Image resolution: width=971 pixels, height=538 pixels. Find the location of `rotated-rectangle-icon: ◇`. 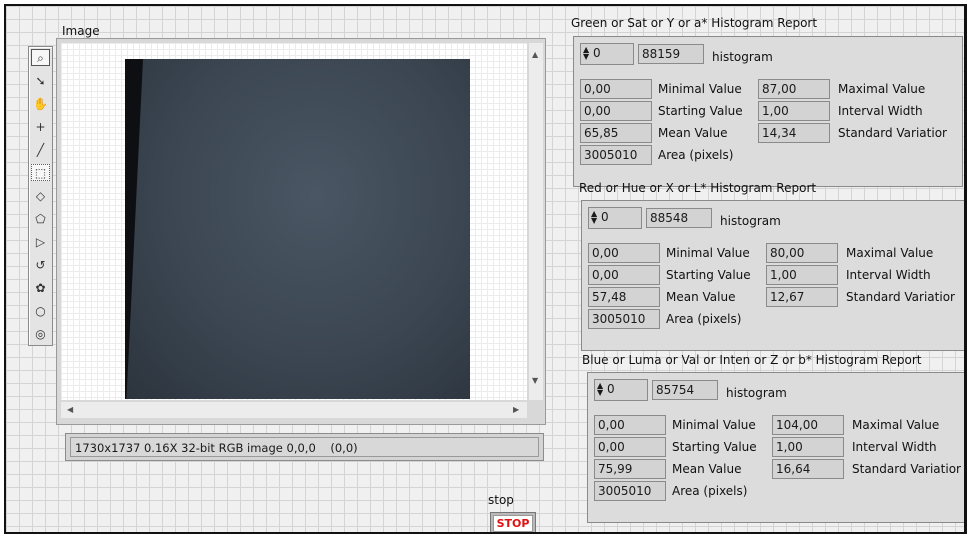

rotated-rectangle-icon: ◇ is located at coordinates (40, 195).